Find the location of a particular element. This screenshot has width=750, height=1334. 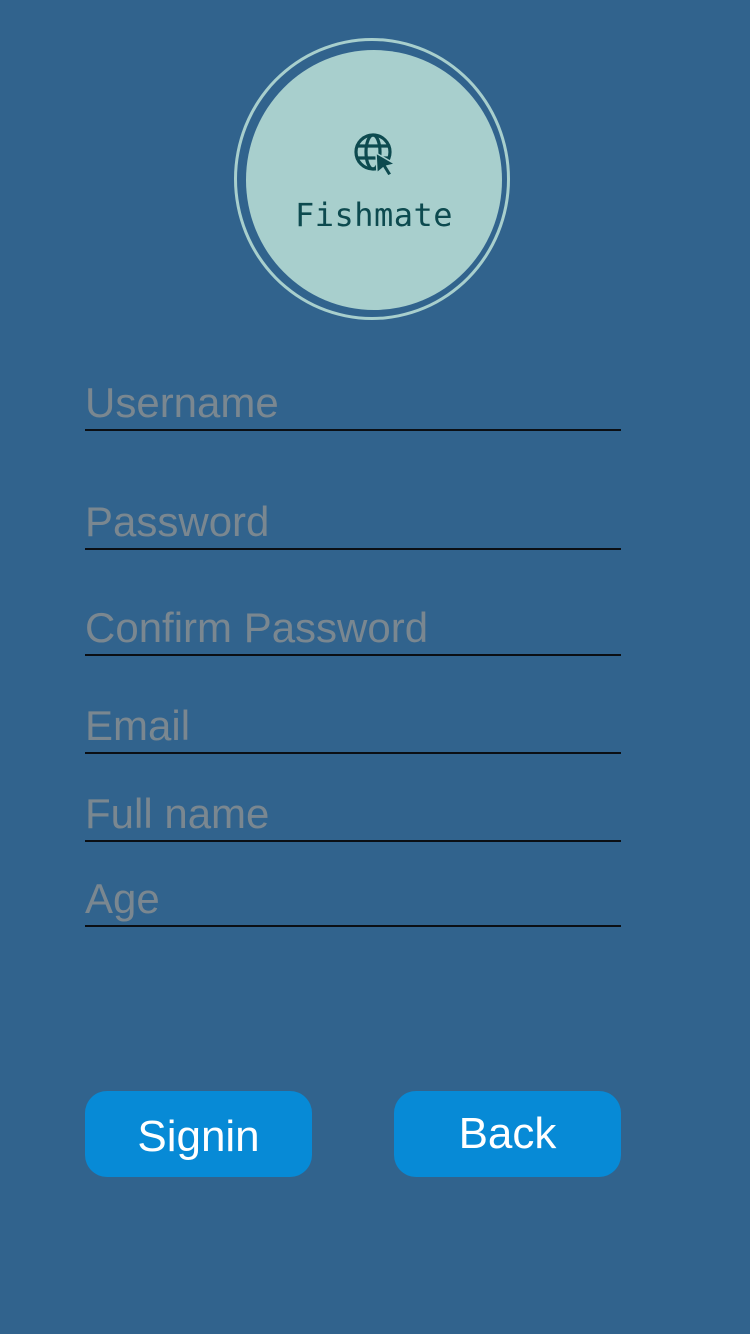

email-field is located at coordinates (353, 726).